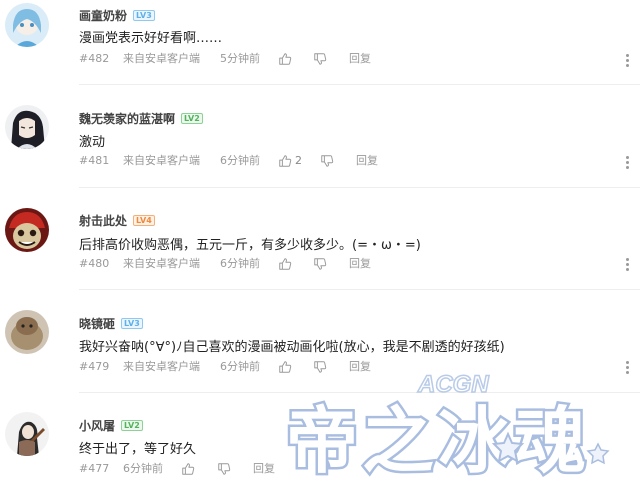  What do you see at coordinates (94, 58) in the screenshot?
I see `floor-number: #482` at bounding box center [94, 58].